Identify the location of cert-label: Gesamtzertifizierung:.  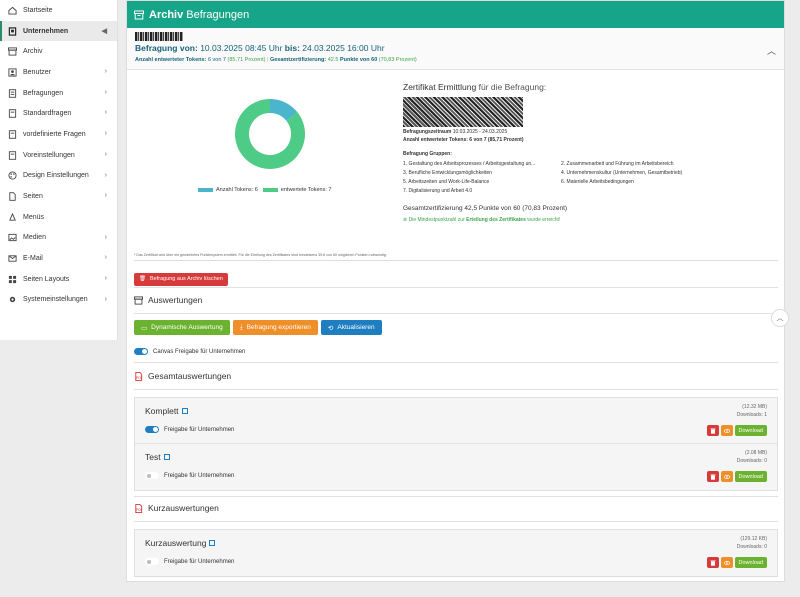
(298, 60).